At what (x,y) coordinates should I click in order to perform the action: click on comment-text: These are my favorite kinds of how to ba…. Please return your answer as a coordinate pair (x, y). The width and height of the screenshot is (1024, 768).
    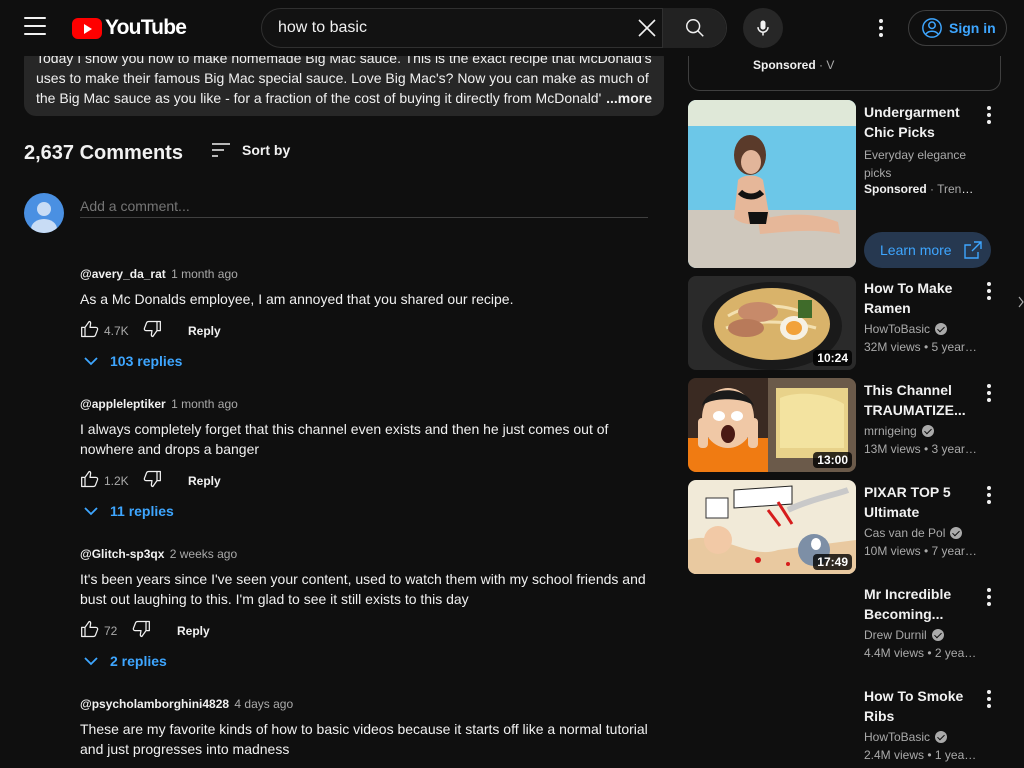
    Looking at the image, I should click on (364, 739).